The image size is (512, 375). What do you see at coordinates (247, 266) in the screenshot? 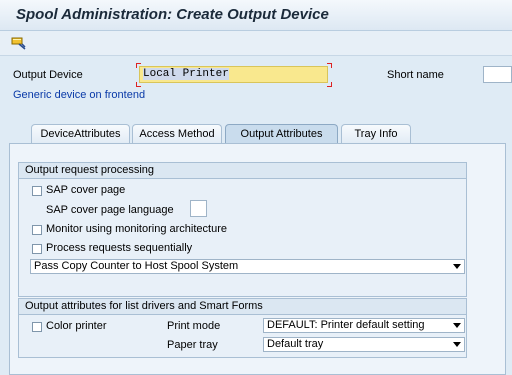
I see `copy-counter-dropdown: Pass Copy Counter to Host Spool System` at bounding box center [247, 266].